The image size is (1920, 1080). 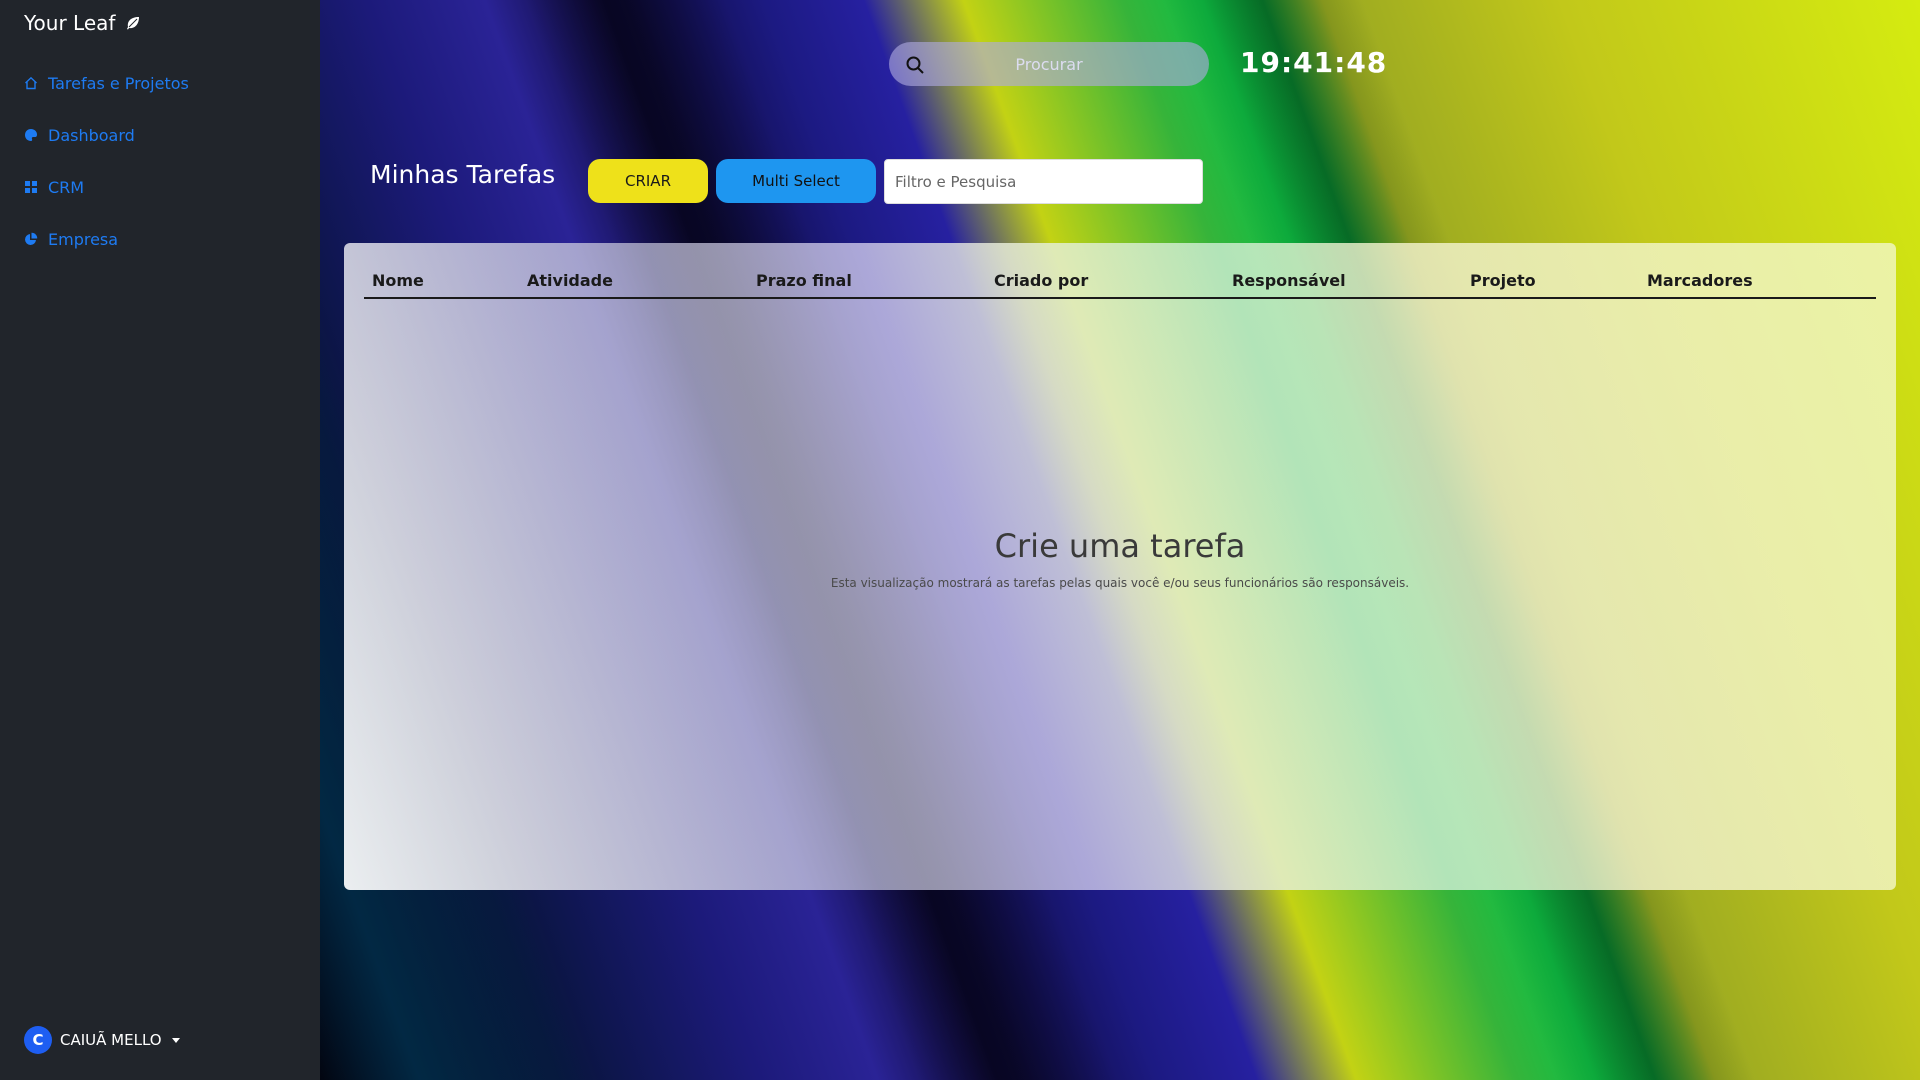 I want to click on sidebar-nav: Tarefas e Projetos Dashboard CRM Empresa, so click(x=106, y=174).